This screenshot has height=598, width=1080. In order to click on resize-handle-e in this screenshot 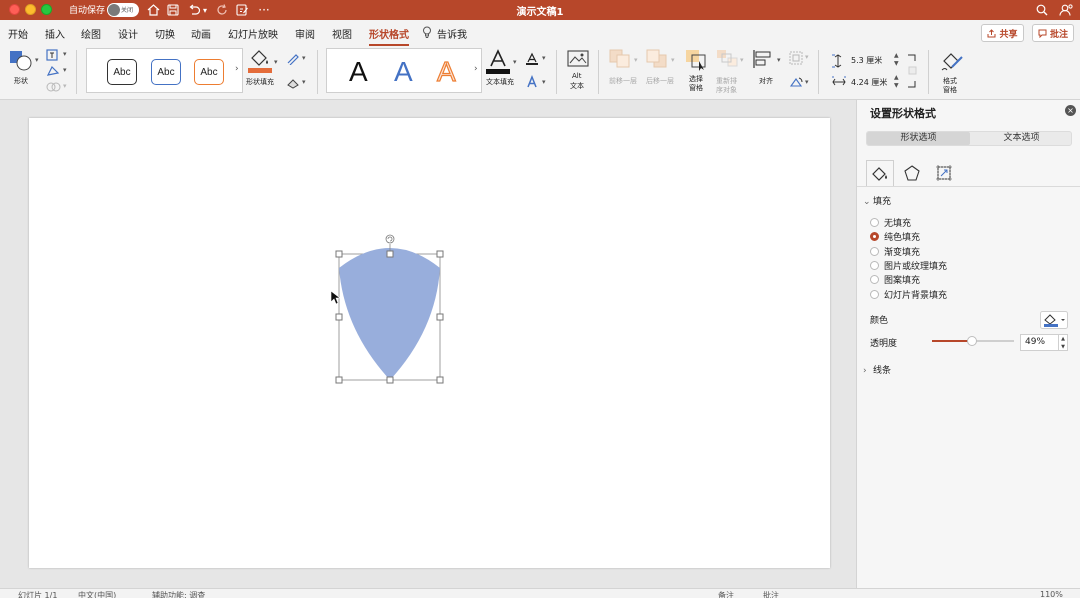, I will do `click(440, 317)`.